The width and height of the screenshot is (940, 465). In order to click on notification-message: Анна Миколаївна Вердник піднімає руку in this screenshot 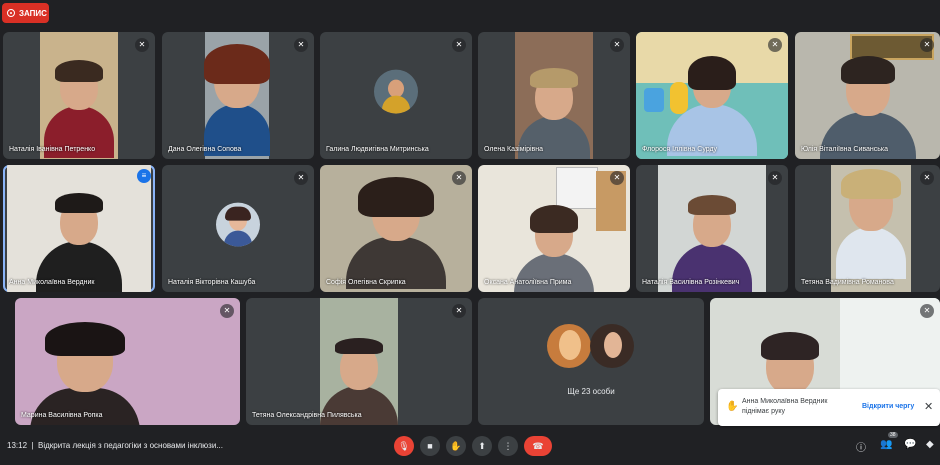, I will do `click(785, 406)`.